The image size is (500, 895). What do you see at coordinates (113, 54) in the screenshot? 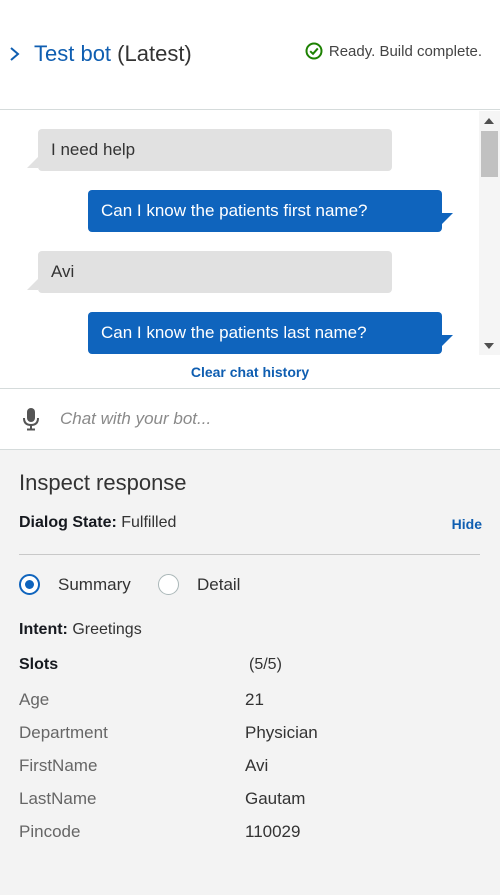
I see `bot-title: Test bot (Latest)` at bounding box center [113, 54].